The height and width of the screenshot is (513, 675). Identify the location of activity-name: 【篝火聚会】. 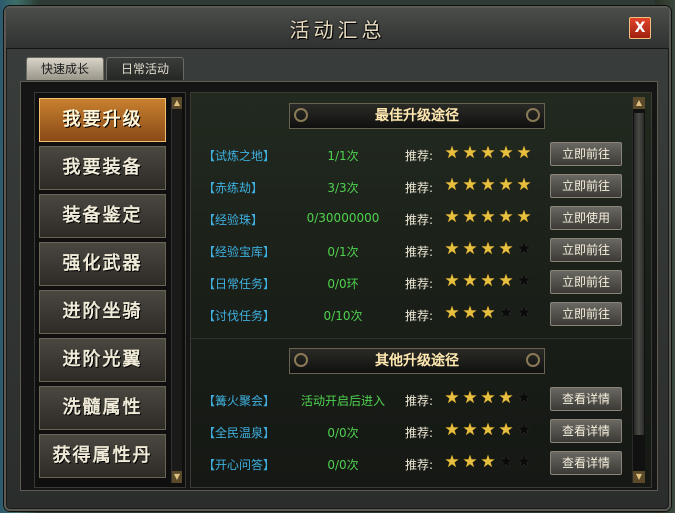
(239, 400).